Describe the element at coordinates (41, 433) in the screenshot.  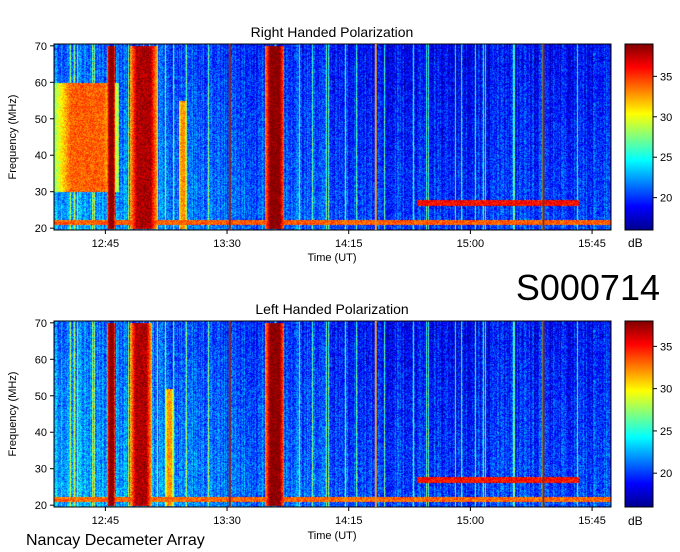
I see `lh-y-tick-label: 40` at that location.